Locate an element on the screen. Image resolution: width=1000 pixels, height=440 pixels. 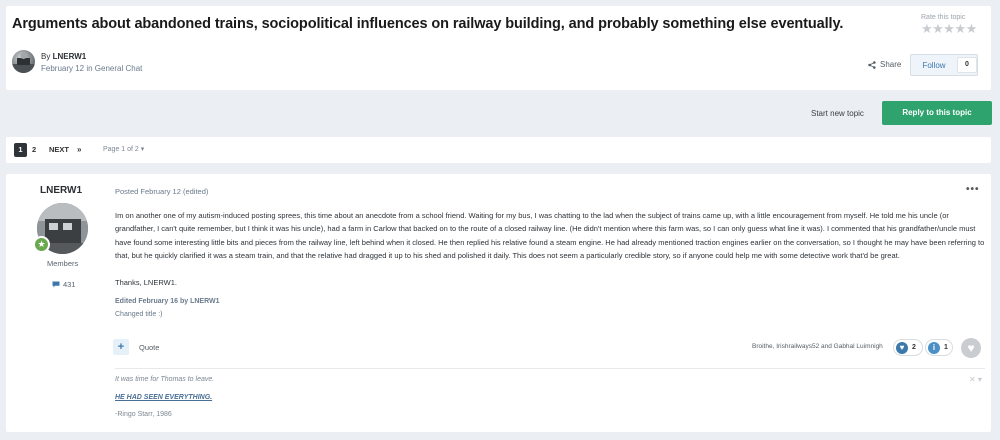
topic-date-line: February 12 in General Chat is located at coordinates (91, 68).